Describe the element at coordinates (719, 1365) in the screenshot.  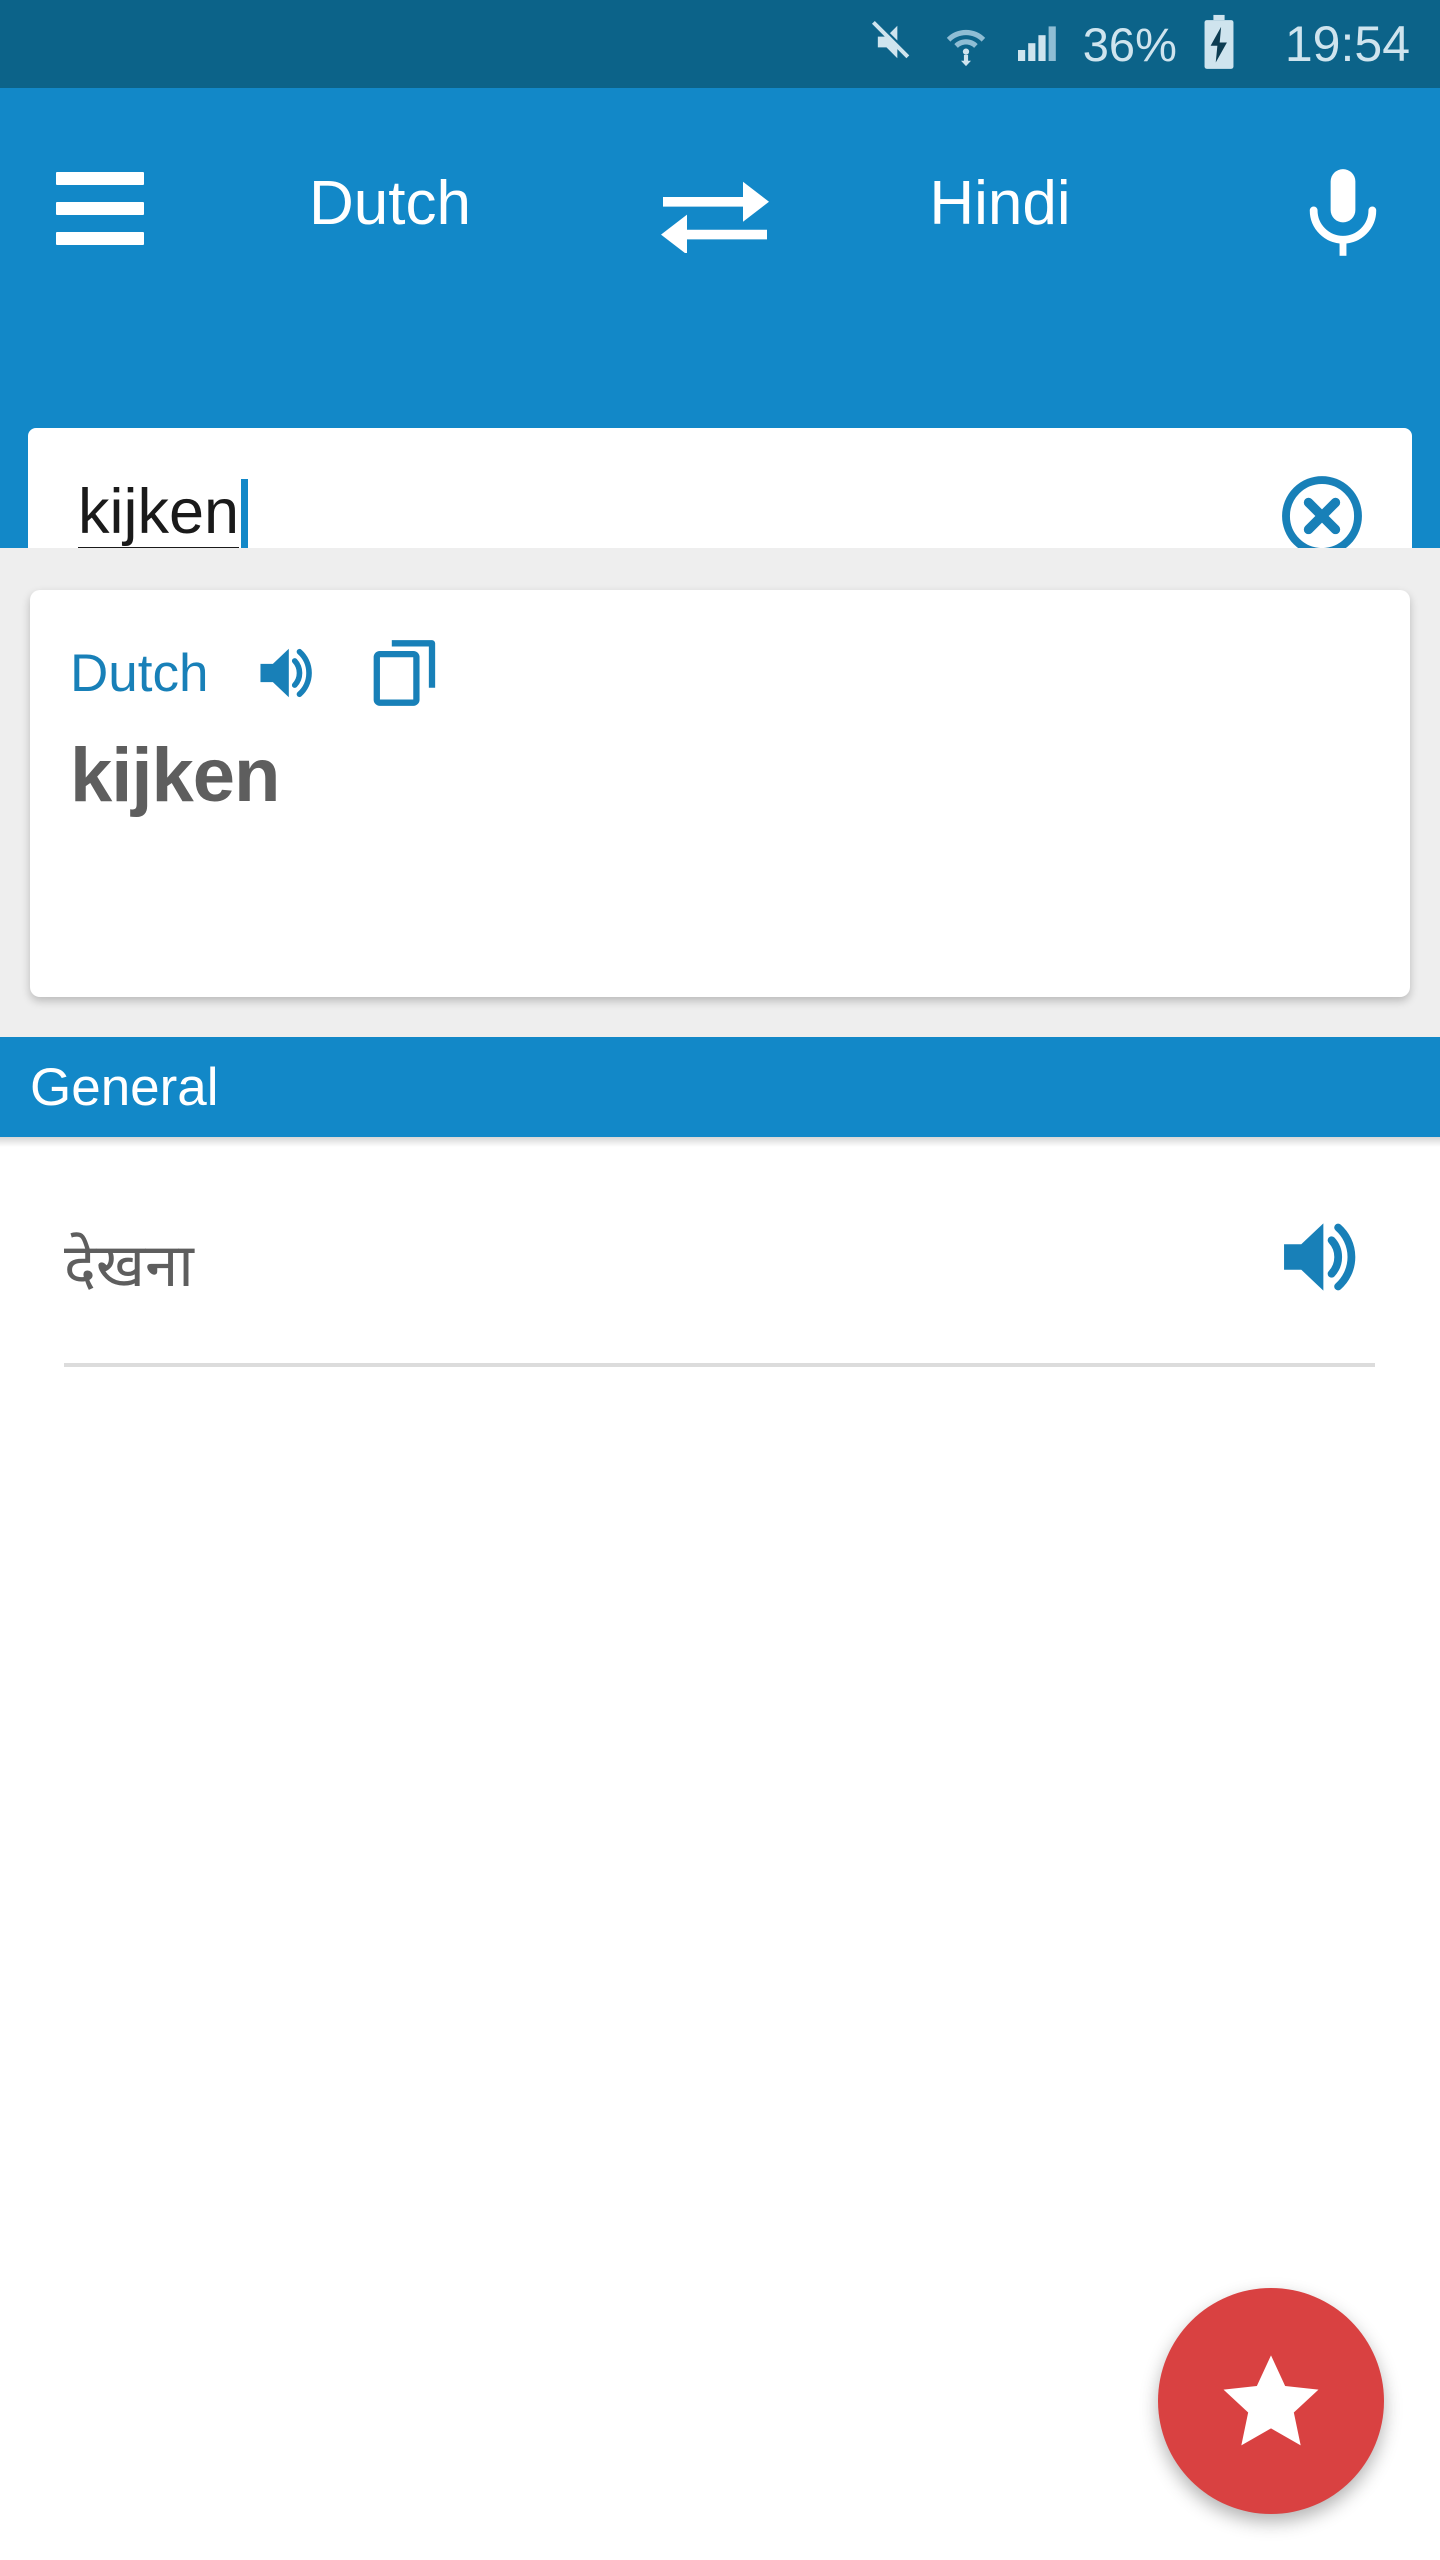
I see `row-divider` at that location.